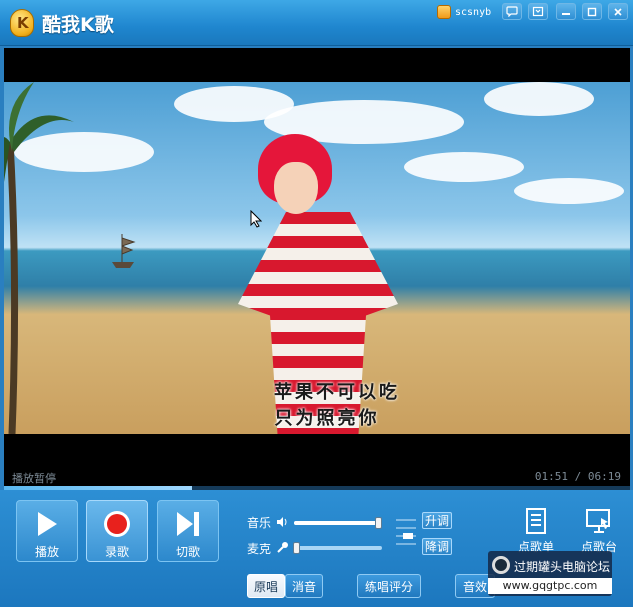  I want to click on chat-icon, so click(512, 11).